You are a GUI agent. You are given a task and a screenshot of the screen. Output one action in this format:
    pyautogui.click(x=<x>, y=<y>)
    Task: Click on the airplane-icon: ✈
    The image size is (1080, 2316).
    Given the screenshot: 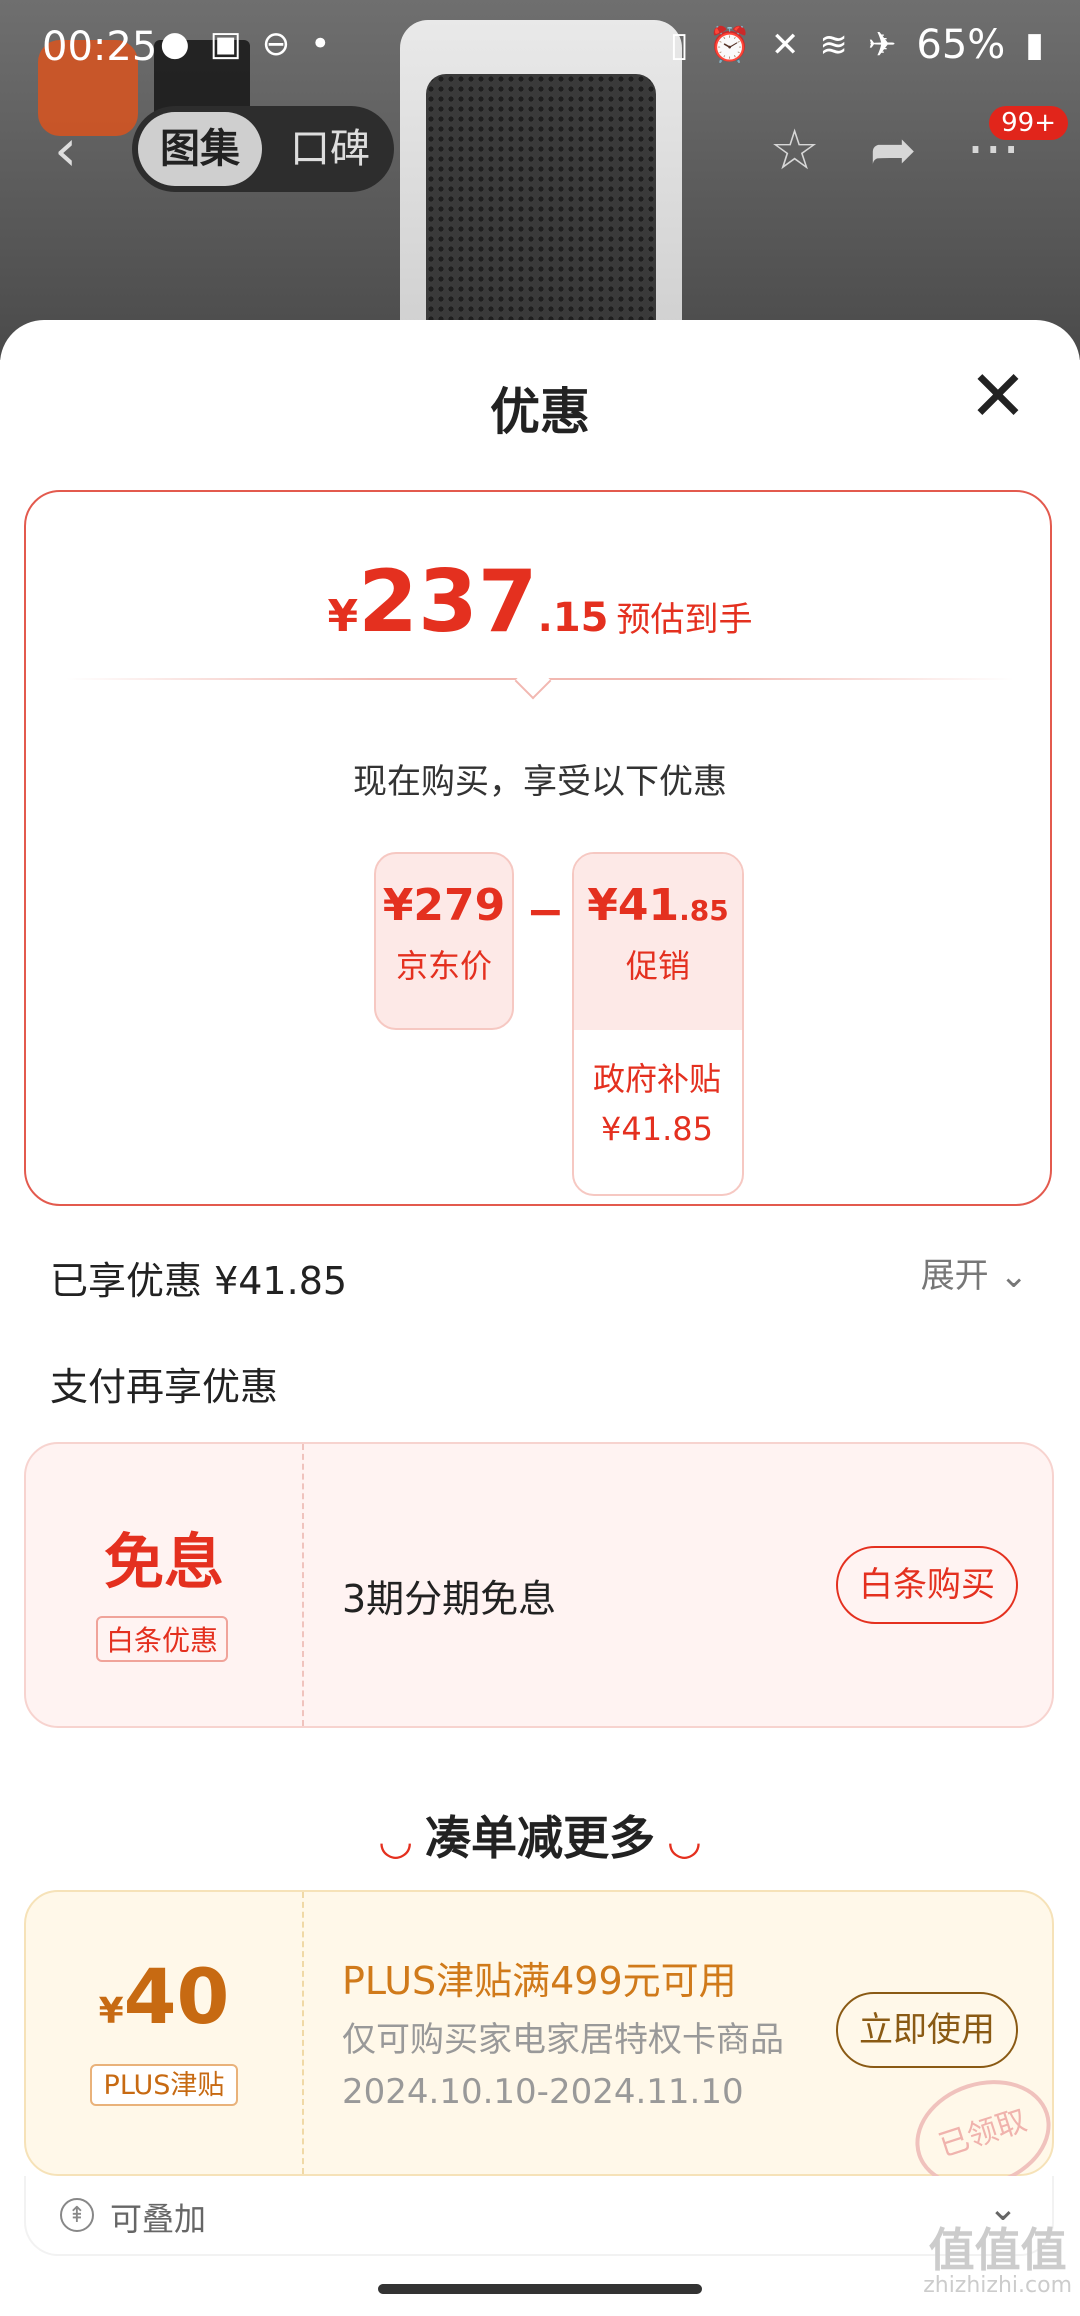 What is the action you would take?
    pyautogui.click(x=882, y=45)
    